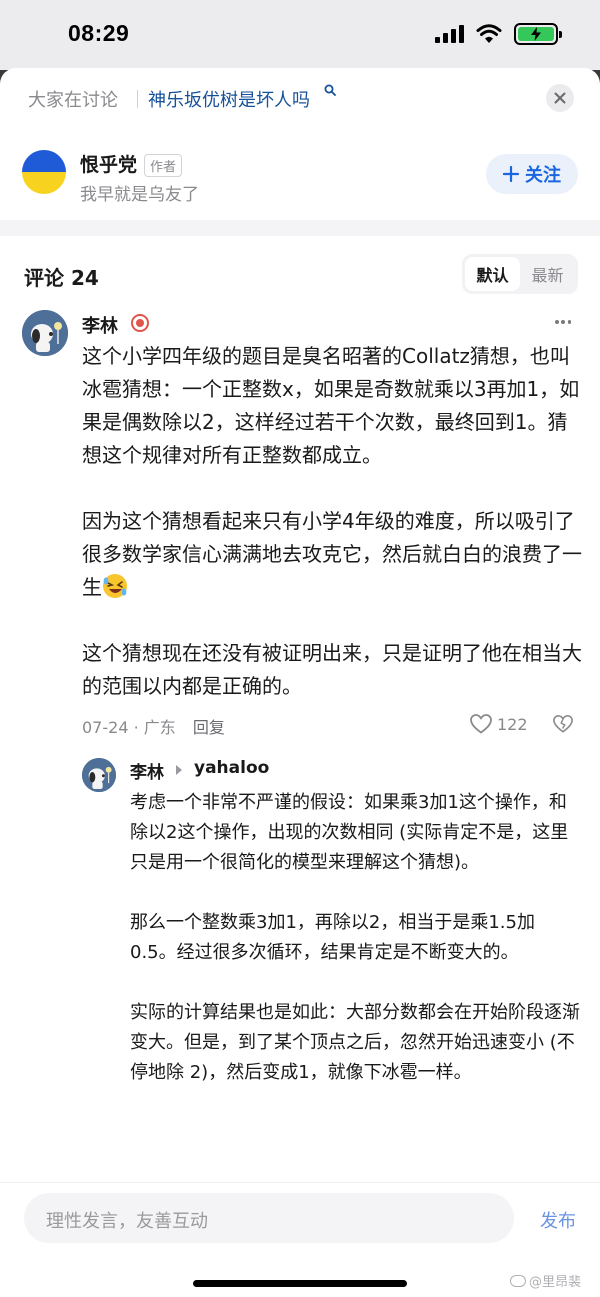 The height and width of the screenshot is (1297, 600). I want to click on divider, so click(137, 99).